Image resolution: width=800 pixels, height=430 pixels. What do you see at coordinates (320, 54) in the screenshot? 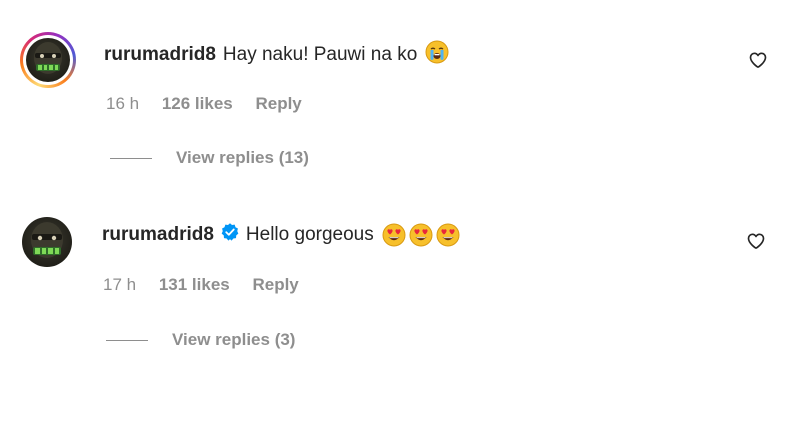
I see `comment-text: Hay naku! Pauwi na ko` at bounding box center [320, 54].